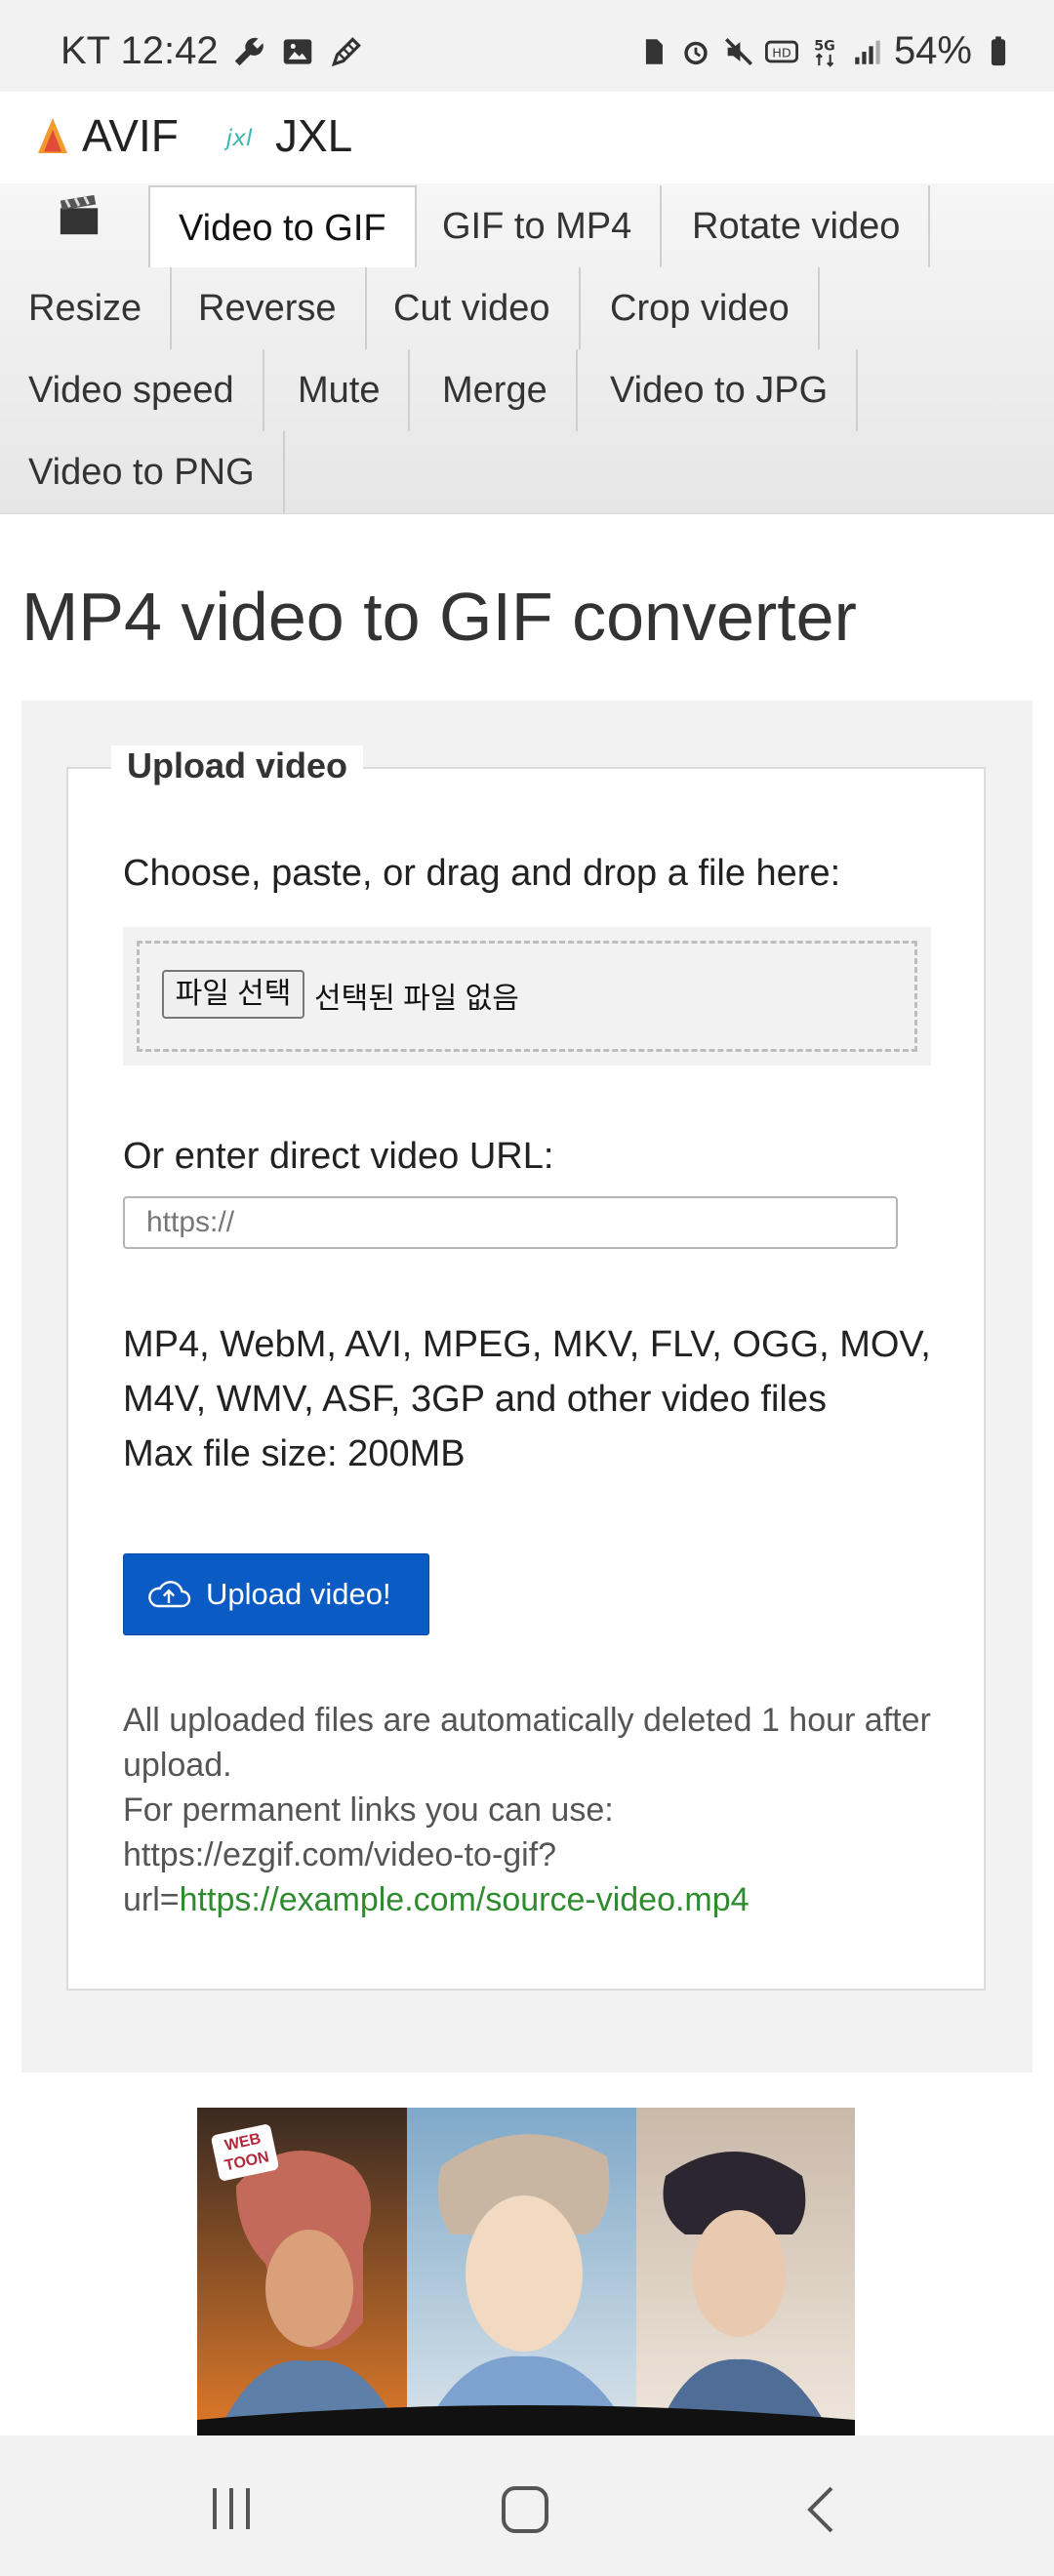 This screenshot has height=2576, width=1054. What do you see at coordinates (169, 1594) in the screenshot?
I see `cloud-upload-icon` at bounding box center [169, 1594].